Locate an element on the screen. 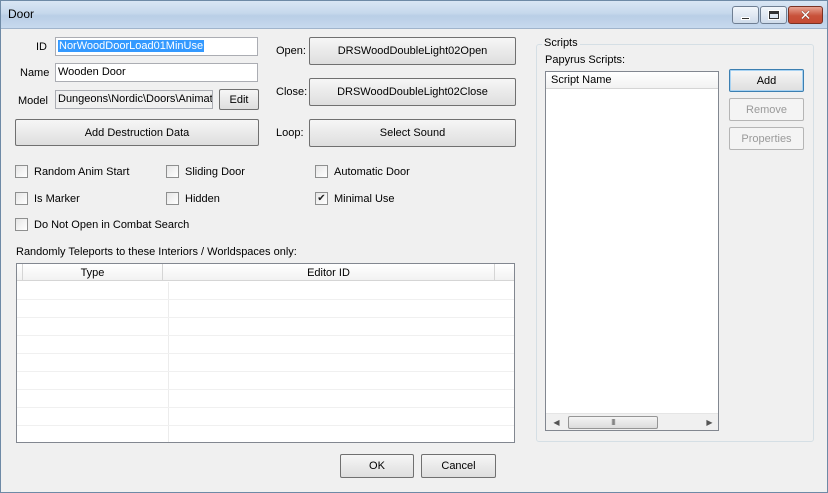 The image size is (828, 493). name-field: Wooden Door is located at coordinates (156, 72).